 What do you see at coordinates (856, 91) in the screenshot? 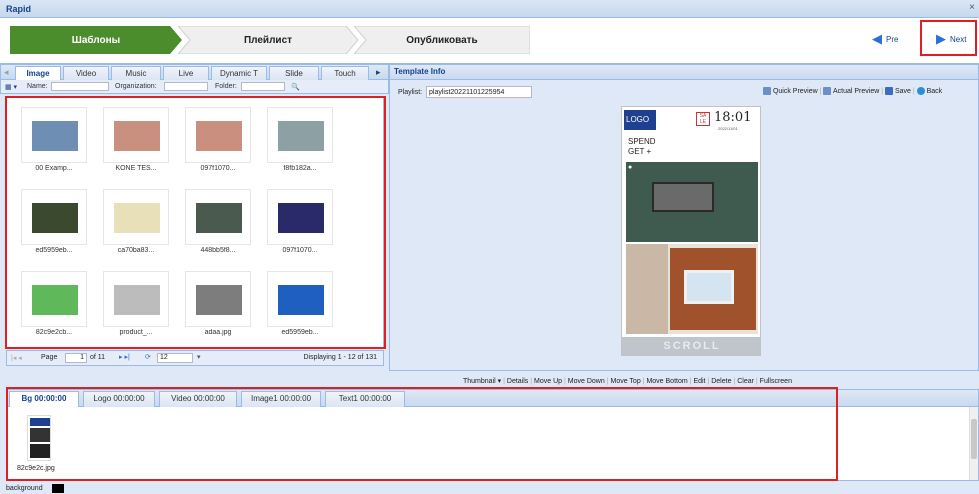
I see `actual-preview-label: Actual Preview` at bounding box center [856, 91].